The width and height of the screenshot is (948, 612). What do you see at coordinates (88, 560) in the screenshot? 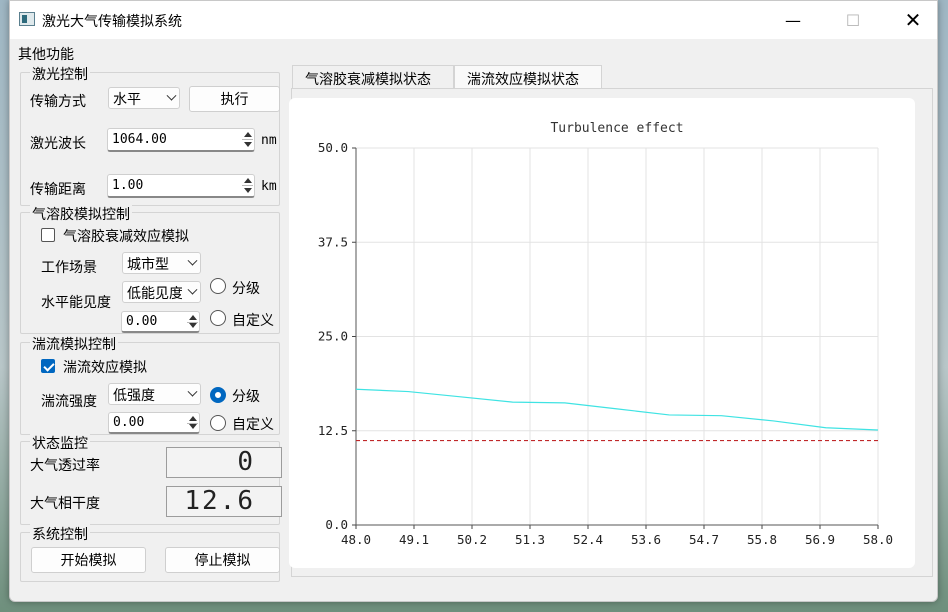
I see `start-simulation-button: 开始模拟` at bounding box center [88, 560].